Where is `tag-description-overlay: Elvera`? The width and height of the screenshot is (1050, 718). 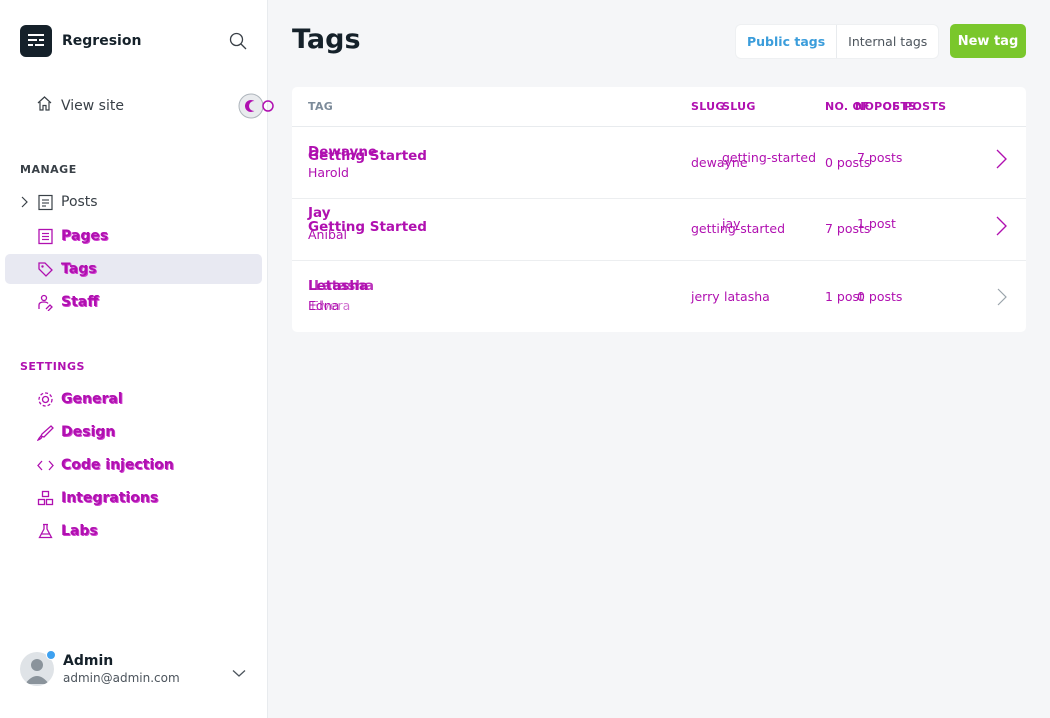
tag-description-overlay: Elvera is located at coordinates (331, 305).